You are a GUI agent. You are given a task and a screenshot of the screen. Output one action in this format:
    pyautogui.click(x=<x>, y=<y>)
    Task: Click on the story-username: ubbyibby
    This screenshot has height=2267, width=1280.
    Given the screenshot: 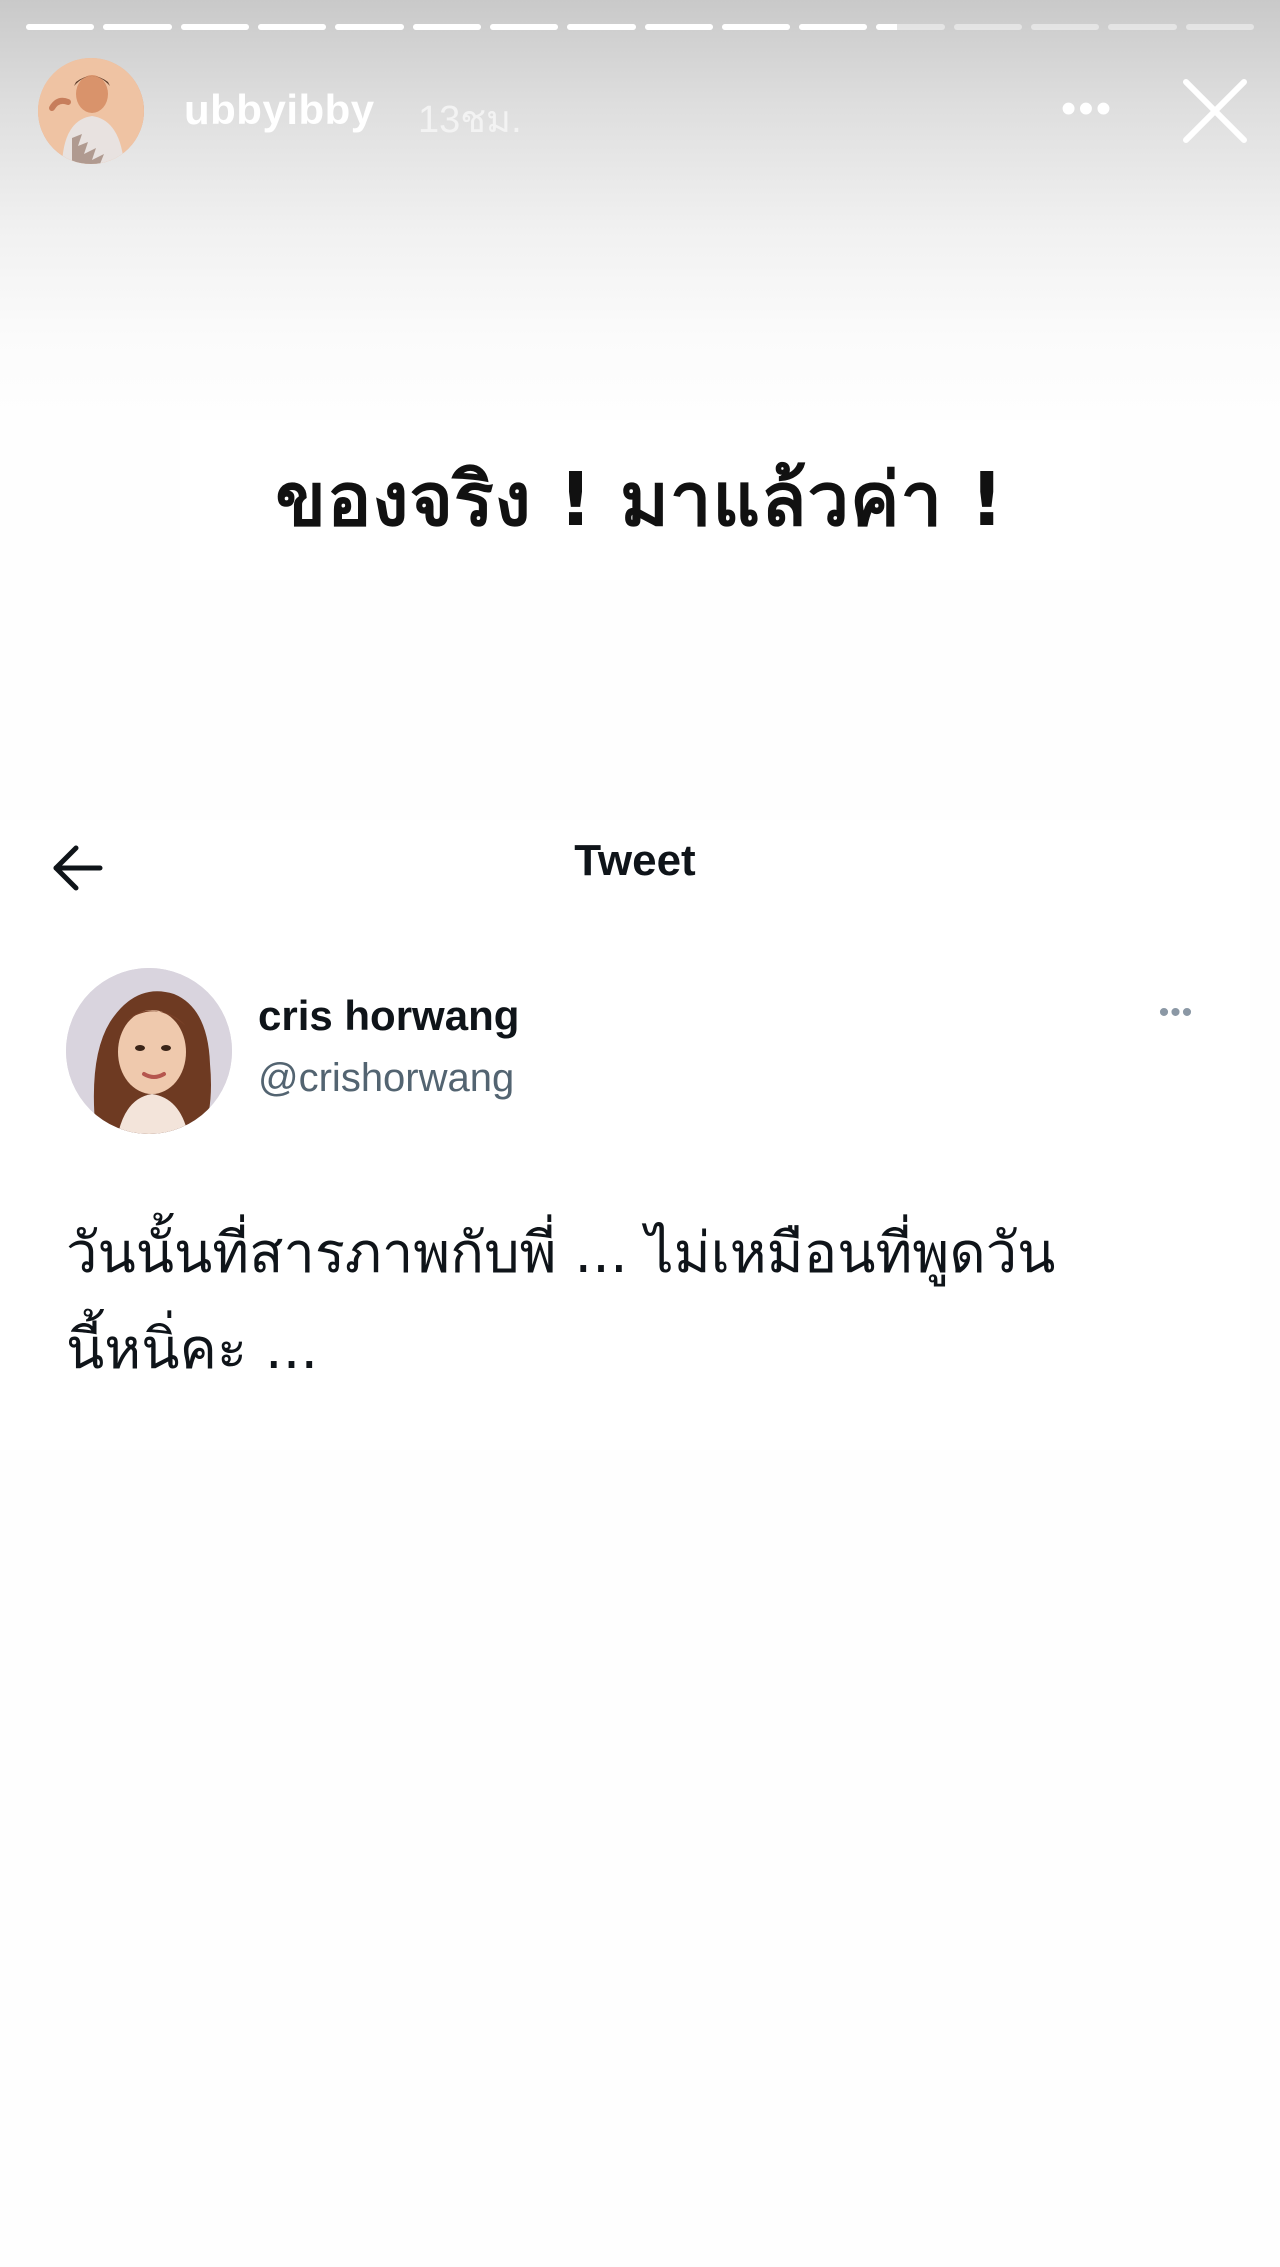 What is the action you would take?
    pyautogui.click(x=279, y=110)
    